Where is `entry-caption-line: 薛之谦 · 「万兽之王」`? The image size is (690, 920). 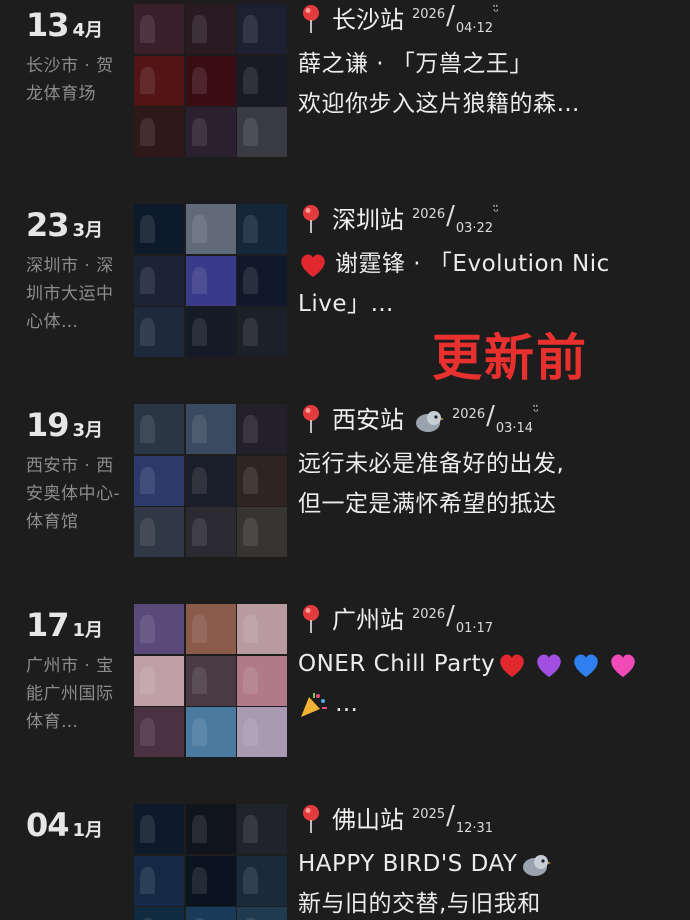
entry-caption-line: 薛之谦 · 「万兽之王」 is located at coordinates (488, 64).